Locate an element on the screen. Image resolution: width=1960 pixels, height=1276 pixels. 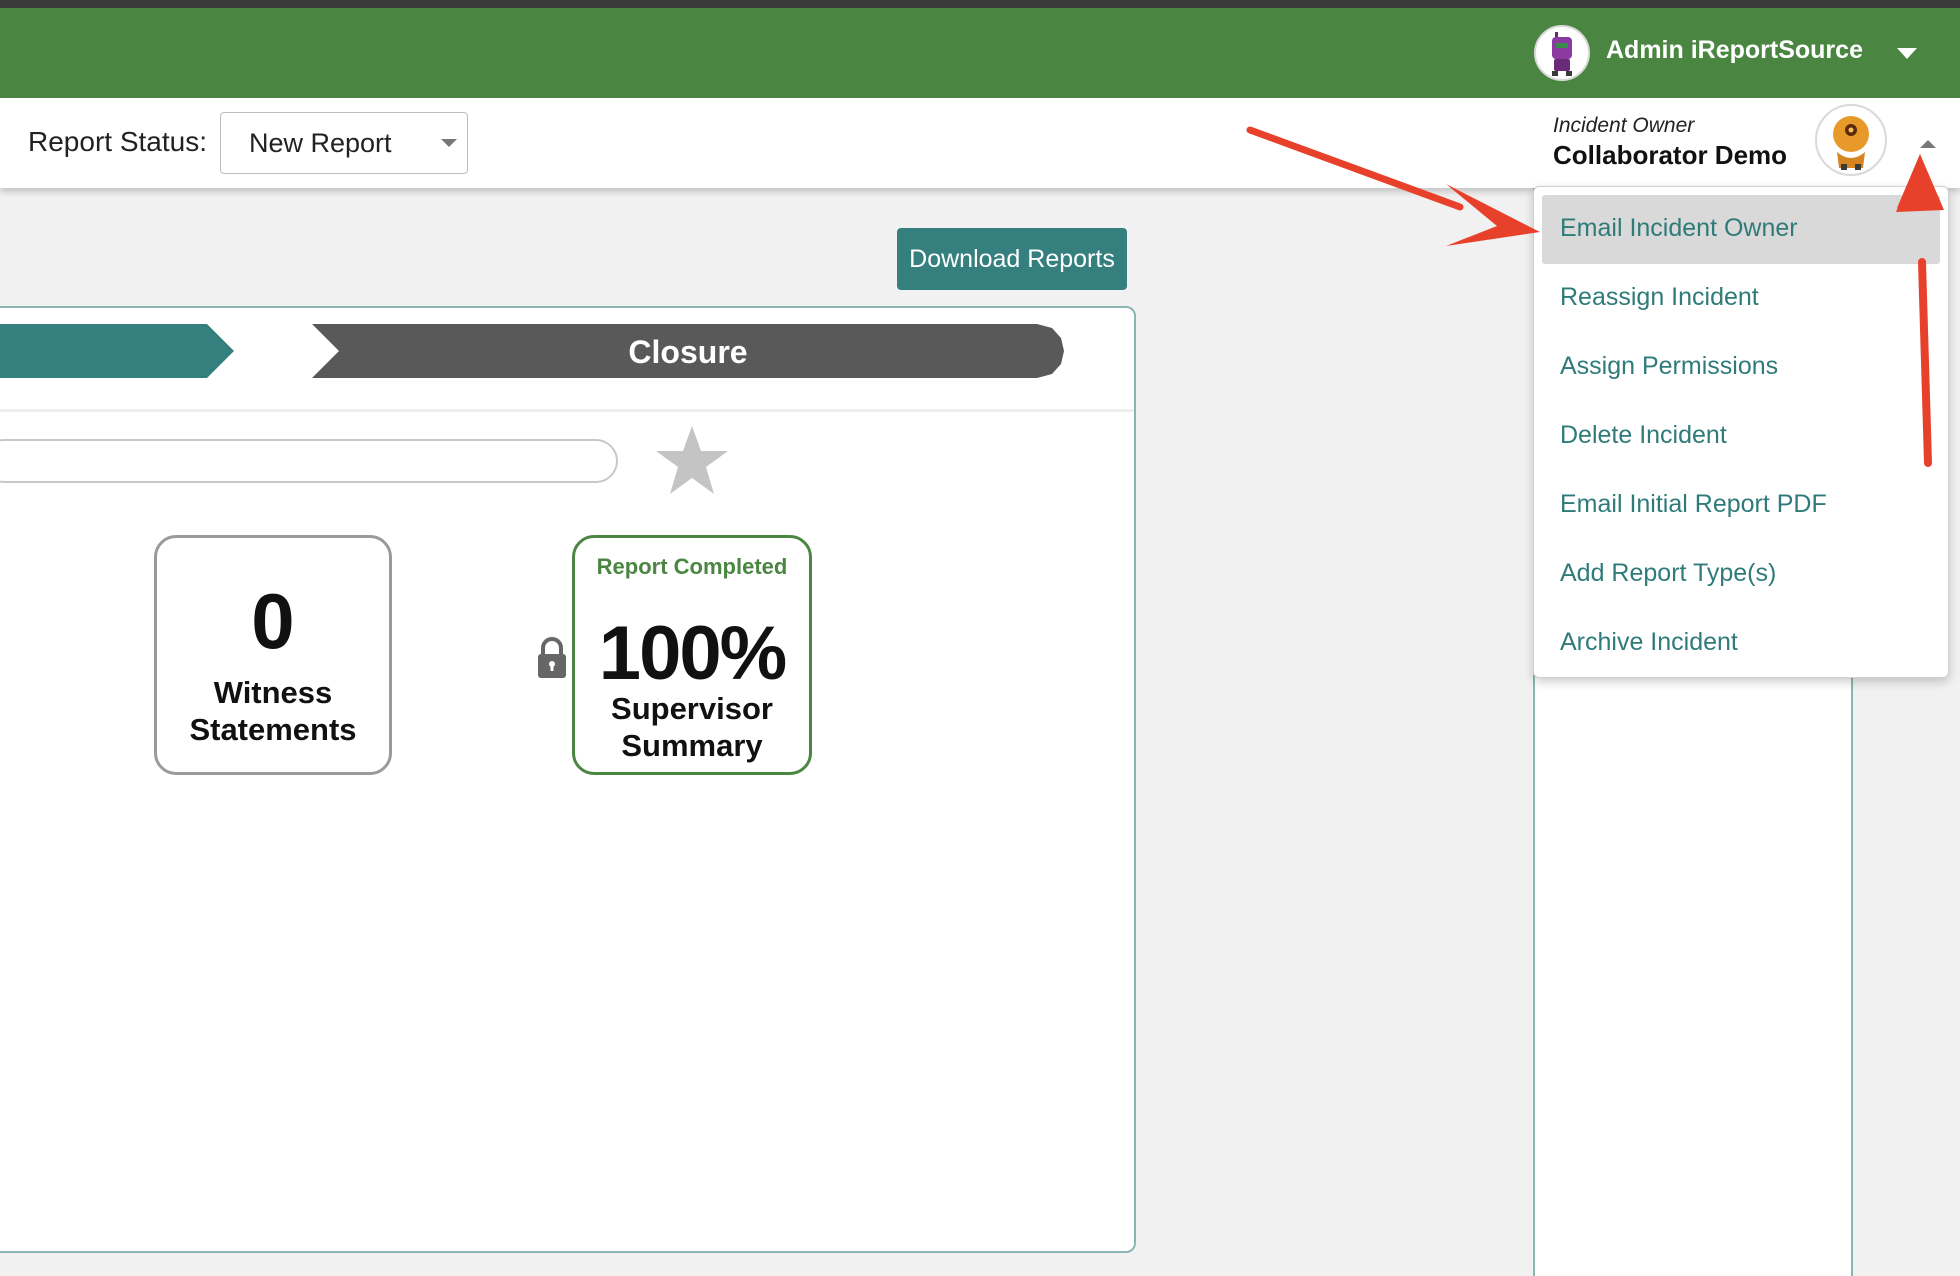
supervisor-summary-card: Report Completed 100% Supervisor Summary is located at coordinates (692, 655).